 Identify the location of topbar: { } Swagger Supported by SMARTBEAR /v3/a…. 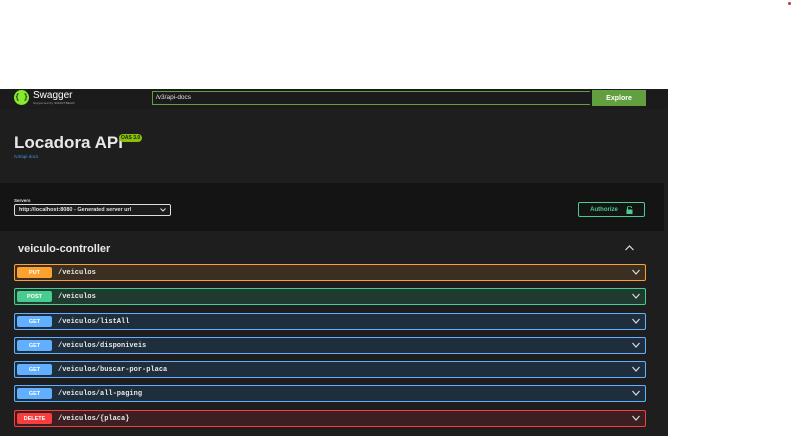
(334, 99).